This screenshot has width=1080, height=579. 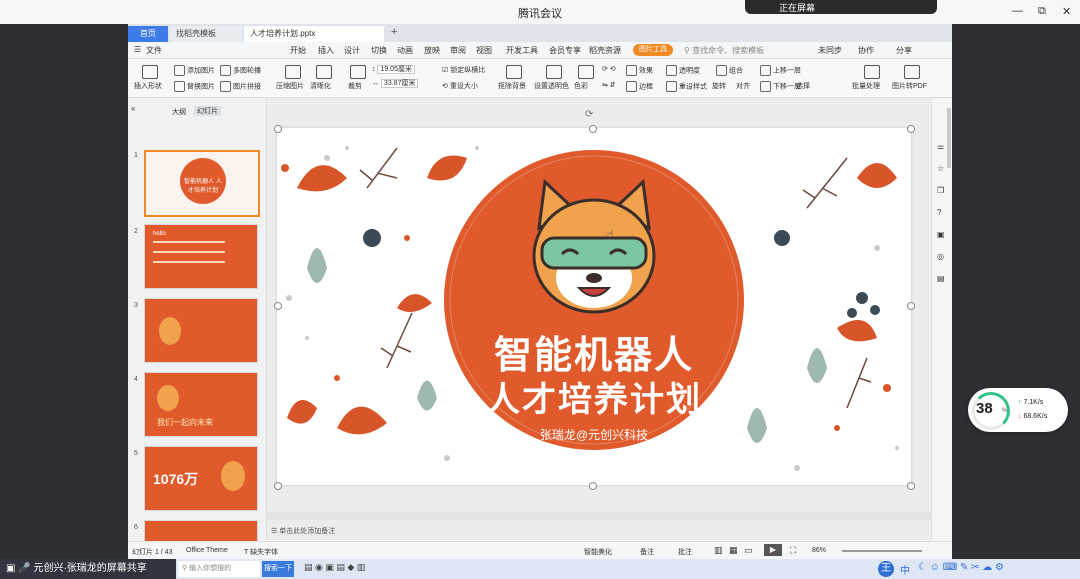 What do you see at coordinates (334, 567) in the screenshot?
I see `taskbar-apps: ▤ ◉ ▣ ▤ ◆ ▥` at bounding box center [334, 567].